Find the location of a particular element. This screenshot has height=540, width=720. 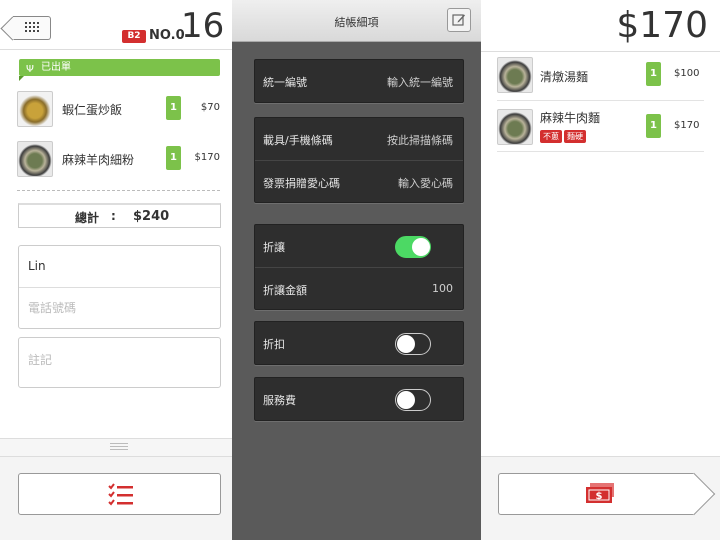

grip-icon is located at coordinates (119, 447).